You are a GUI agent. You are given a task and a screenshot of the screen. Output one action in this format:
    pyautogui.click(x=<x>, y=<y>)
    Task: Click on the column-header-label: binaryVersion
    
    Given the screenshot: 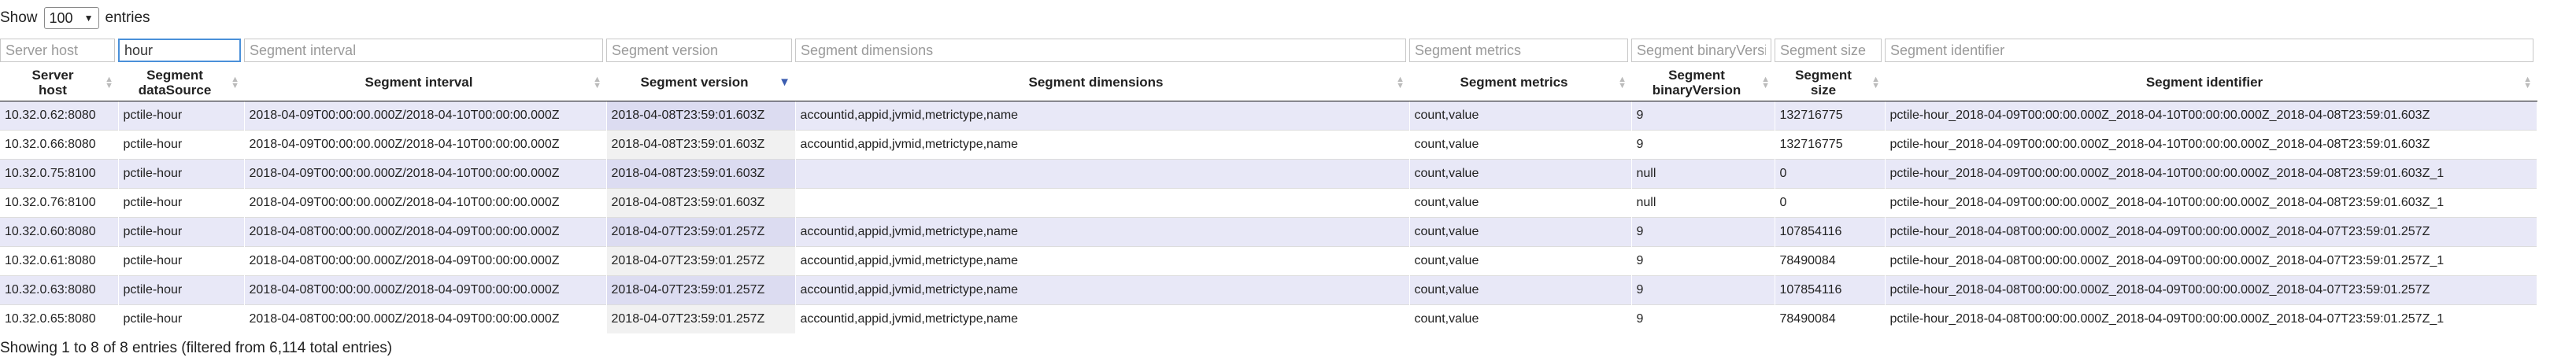 What is the action you would take?
    pyautogui.click(x=1696, y=90)
    